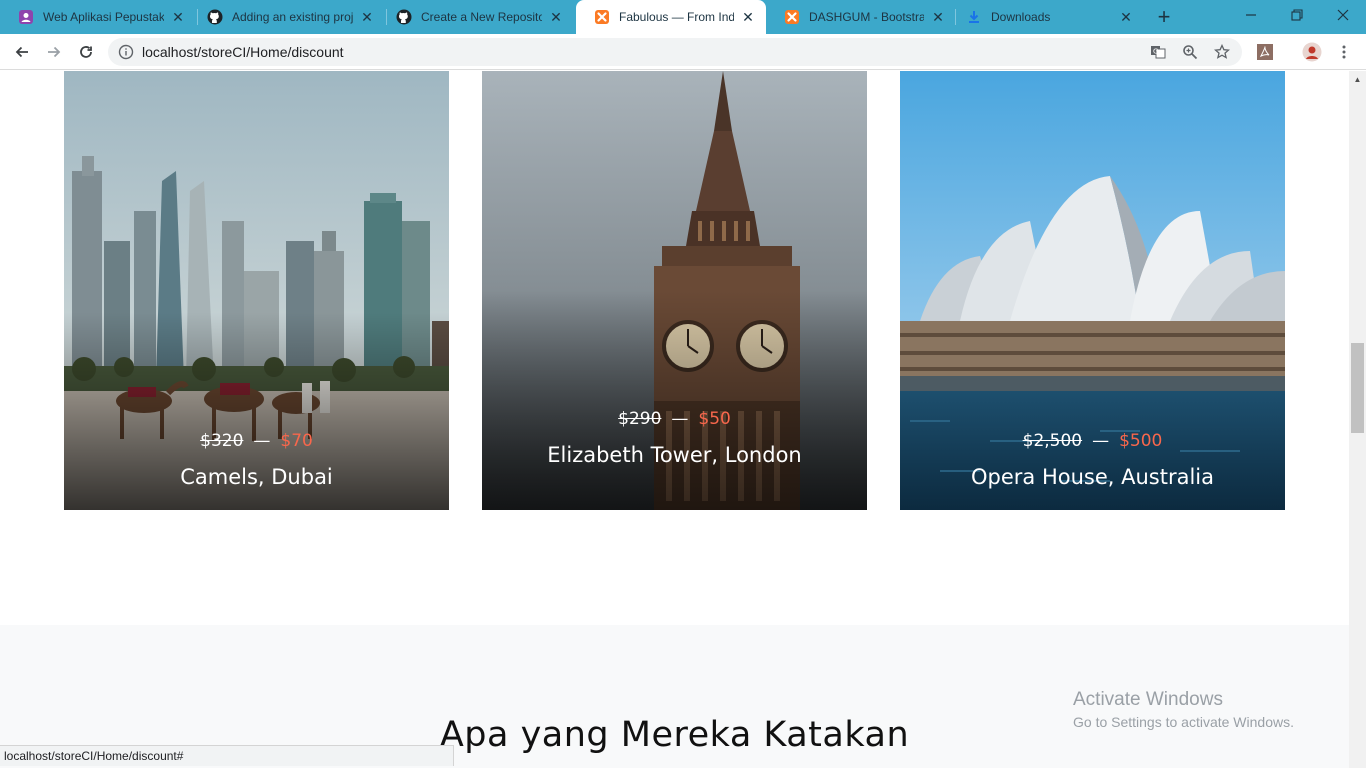 Image resolution: width=1366 pixels, height=768 pixels. I want to click on address-bar: localhost/storeCI/Home/discount G, so click(675, 52).